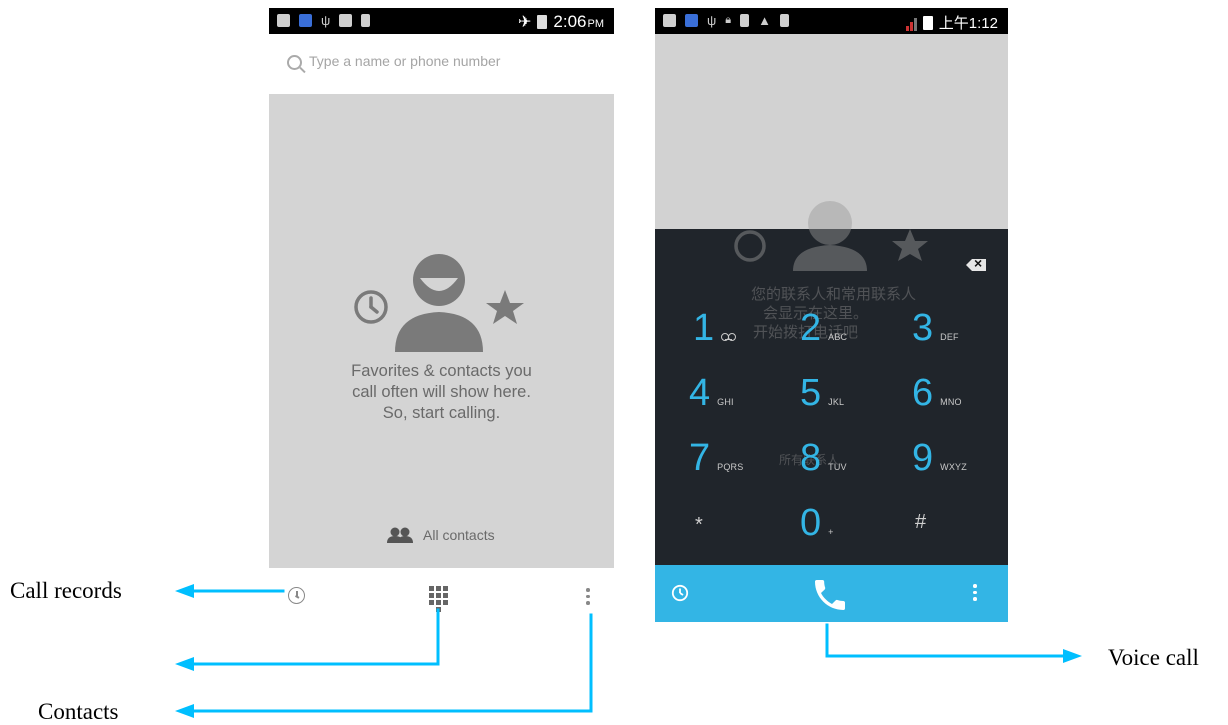  What do you see at coordinates (628, 651) in the screenshot?
I see `annotation-arrows` at bounding box center [628, 651].